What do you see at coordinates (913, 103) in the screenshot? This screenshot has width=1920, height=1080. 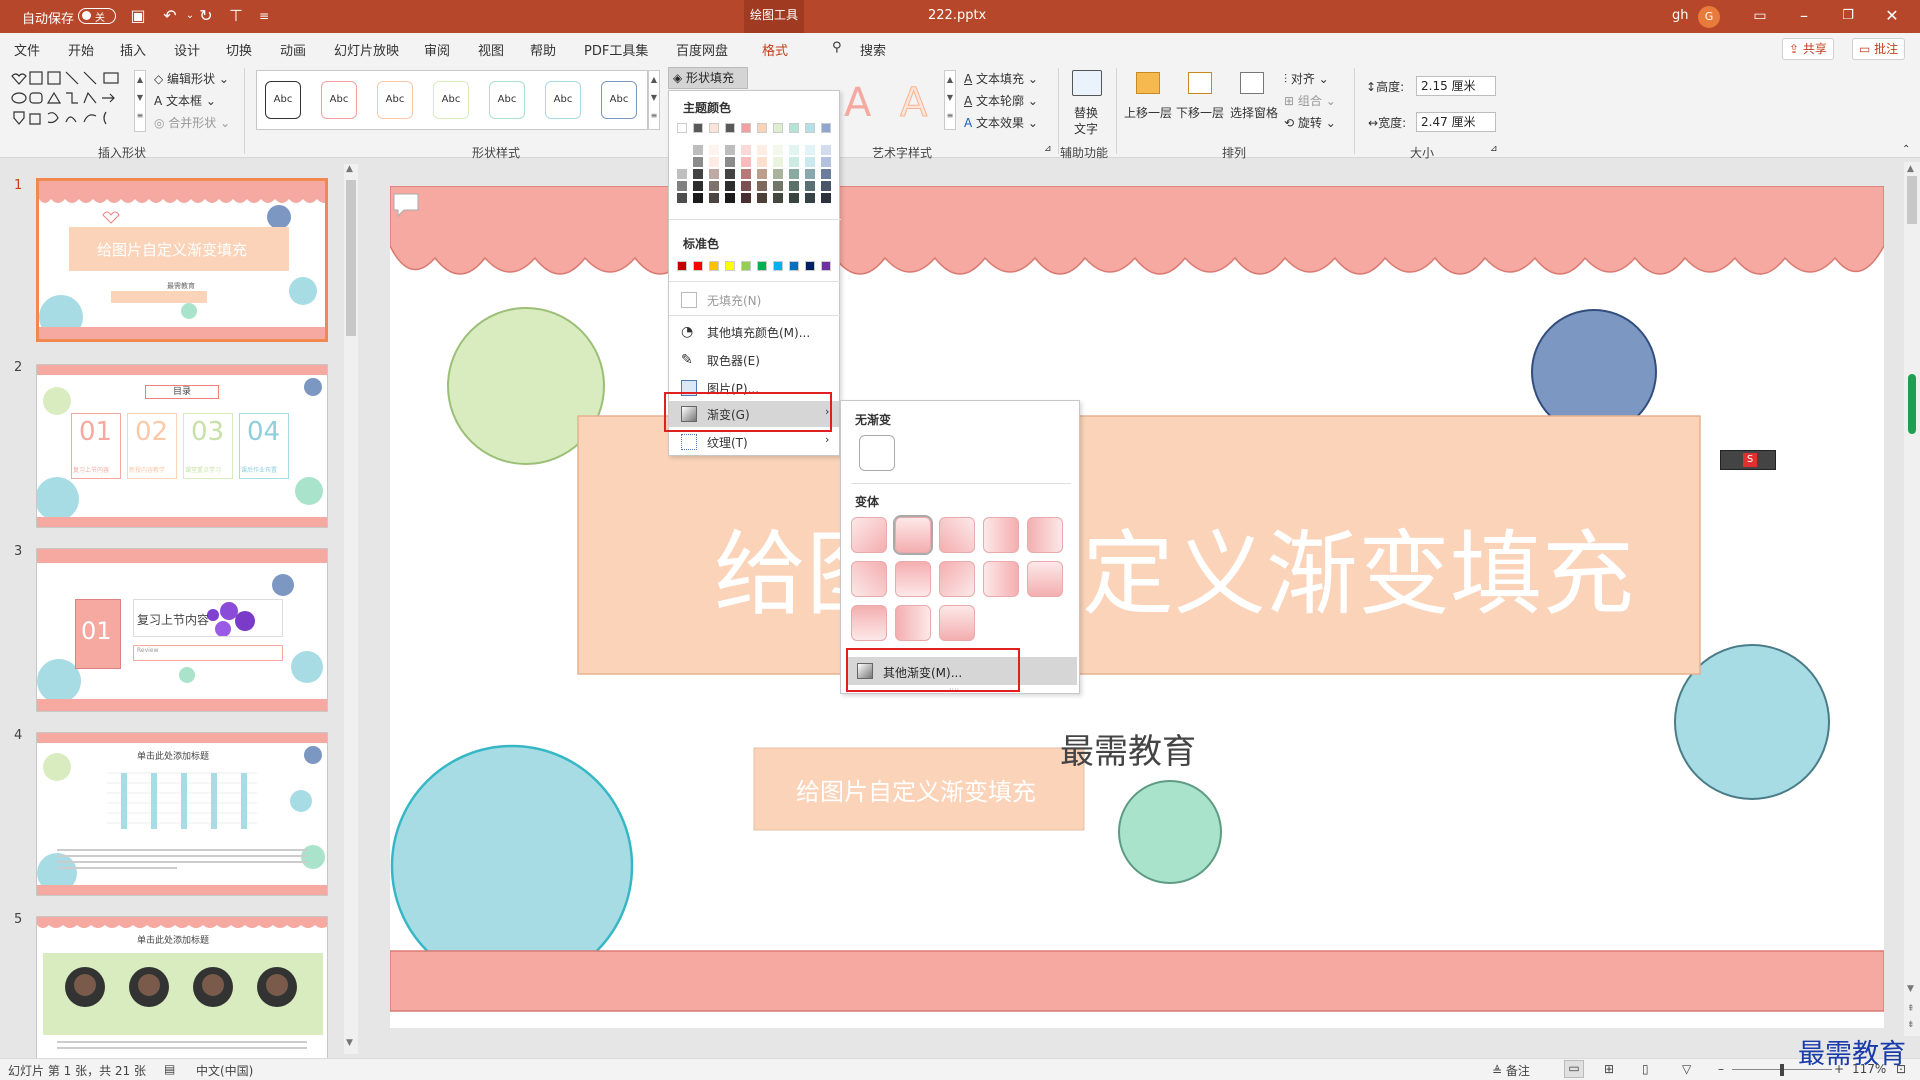 I see `wordart-style-2: A` at bounding box center [913, 103].